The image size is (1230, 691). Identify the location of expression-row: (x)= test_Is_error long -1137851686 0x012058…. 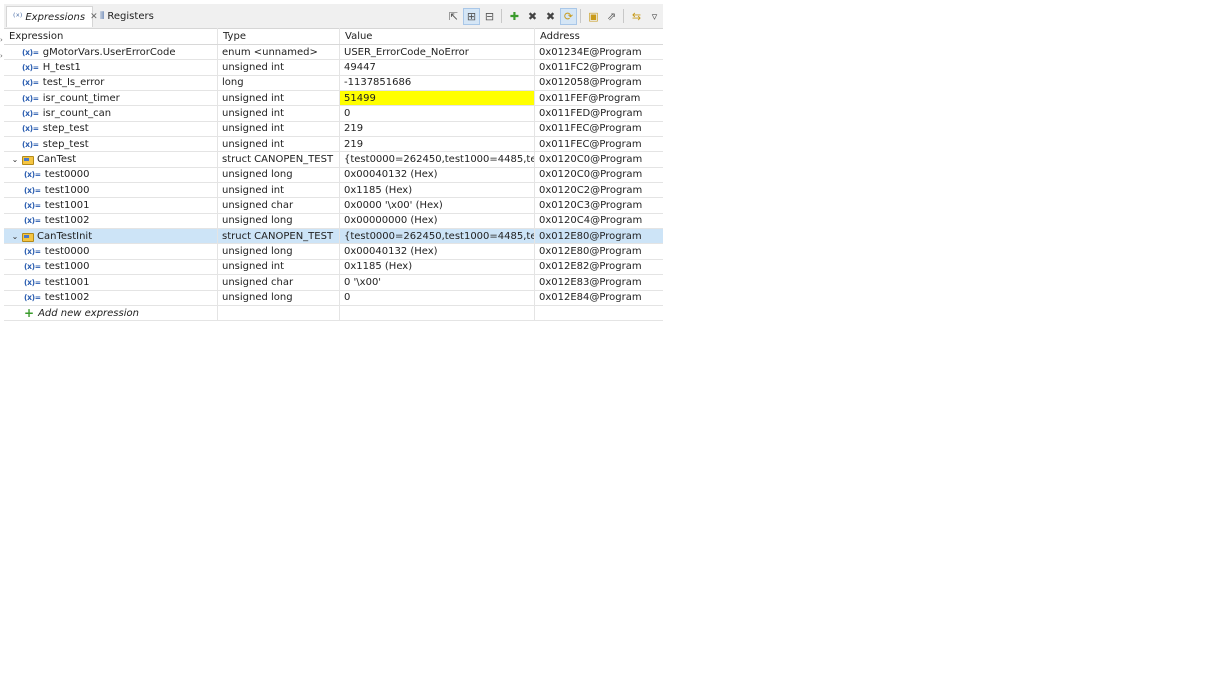
(333, 83).